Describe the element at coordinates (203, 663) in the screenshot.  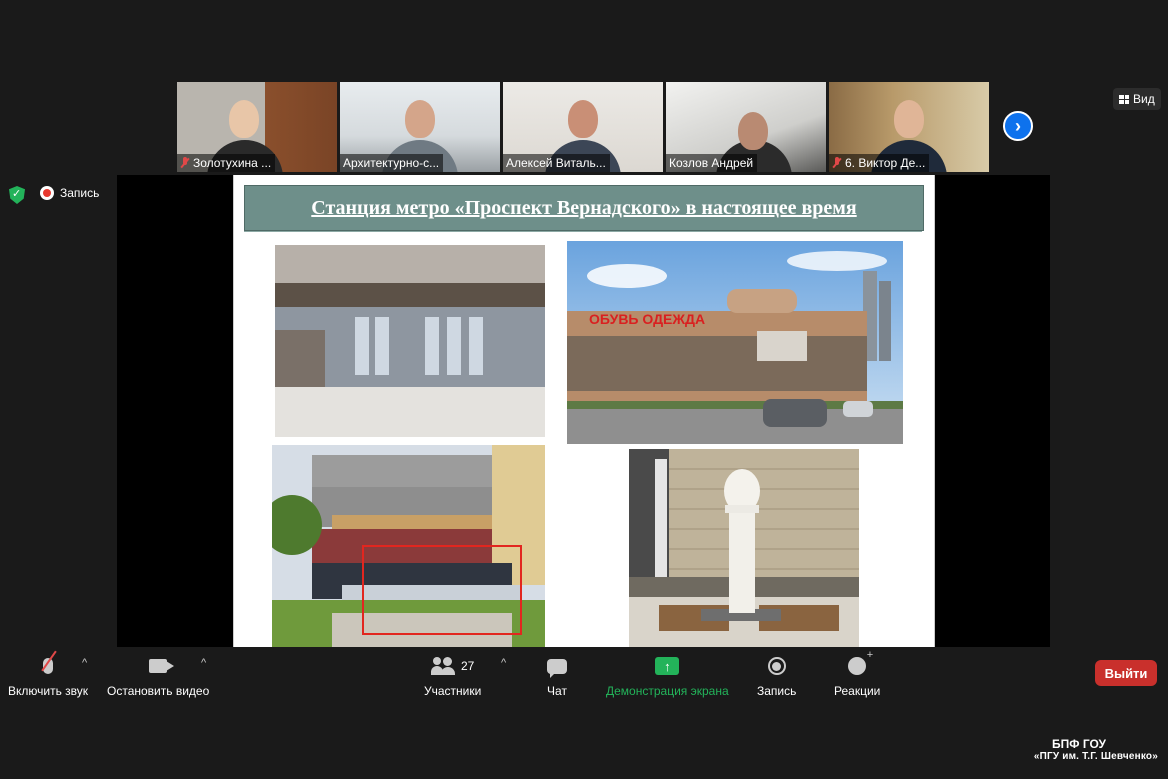
I see `video-options-caret-icon: ^` at that location.